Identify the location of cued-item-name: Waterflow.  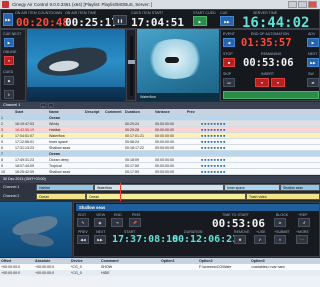
(178, 97).